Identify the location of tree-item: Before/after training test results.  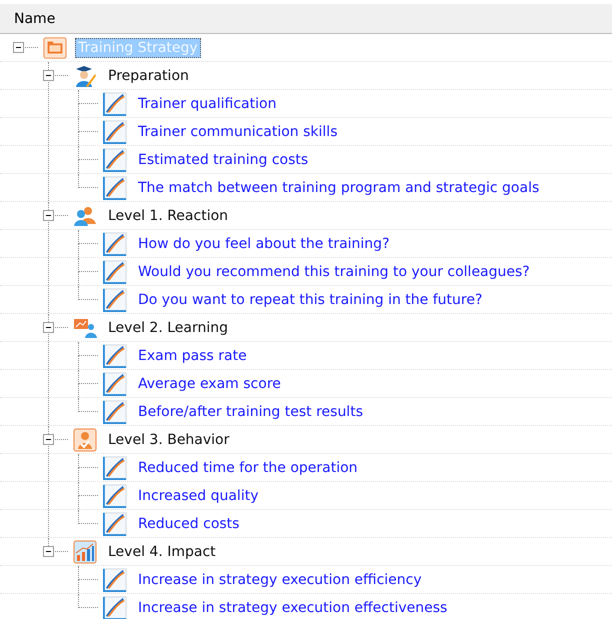
(250, 412).